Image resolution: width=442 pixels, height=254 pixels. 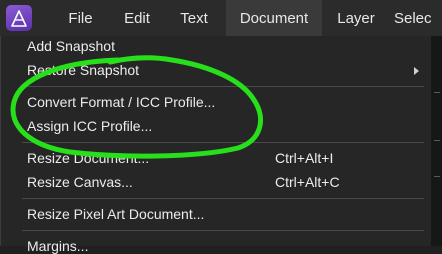 What do you see at coordinates (83, 70) in the screenshot?
I see `menu-item-restore-snapshot: Restore Snapshot` at bounding box center [83, 70].